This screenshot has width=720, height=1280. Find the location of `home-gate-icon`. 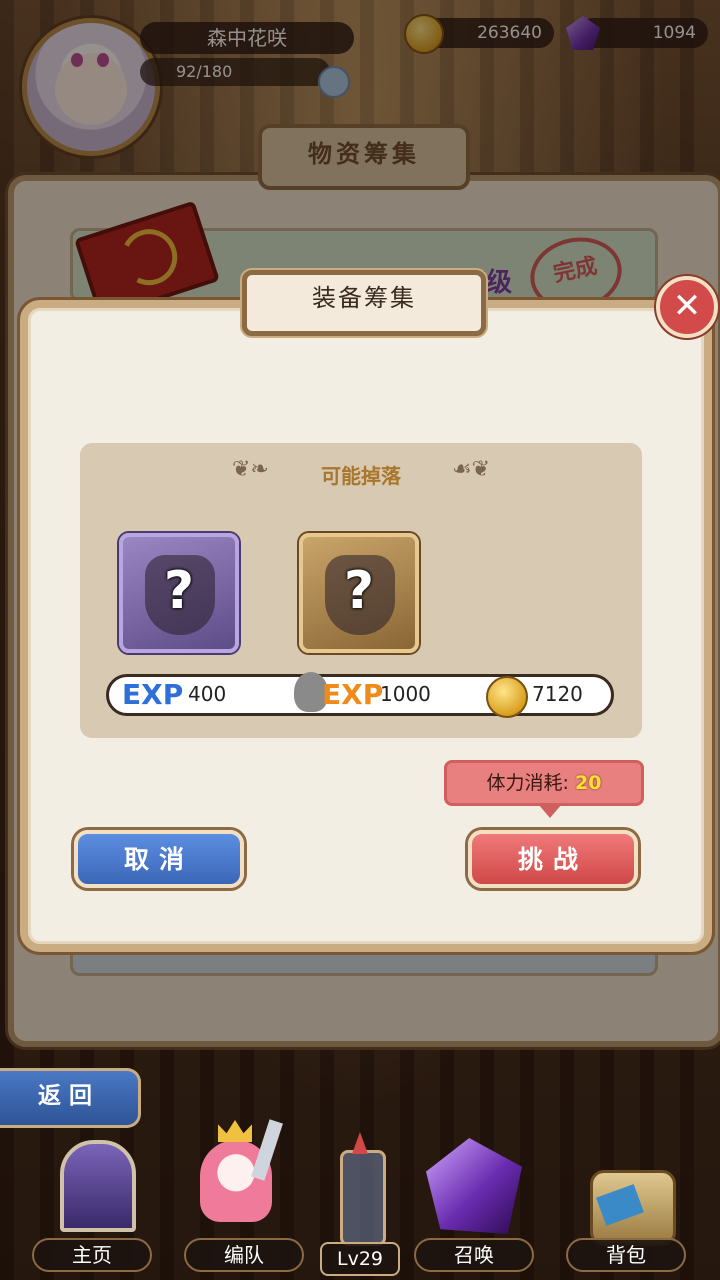

home-gate-icon is located at coordinates (94, 1181).